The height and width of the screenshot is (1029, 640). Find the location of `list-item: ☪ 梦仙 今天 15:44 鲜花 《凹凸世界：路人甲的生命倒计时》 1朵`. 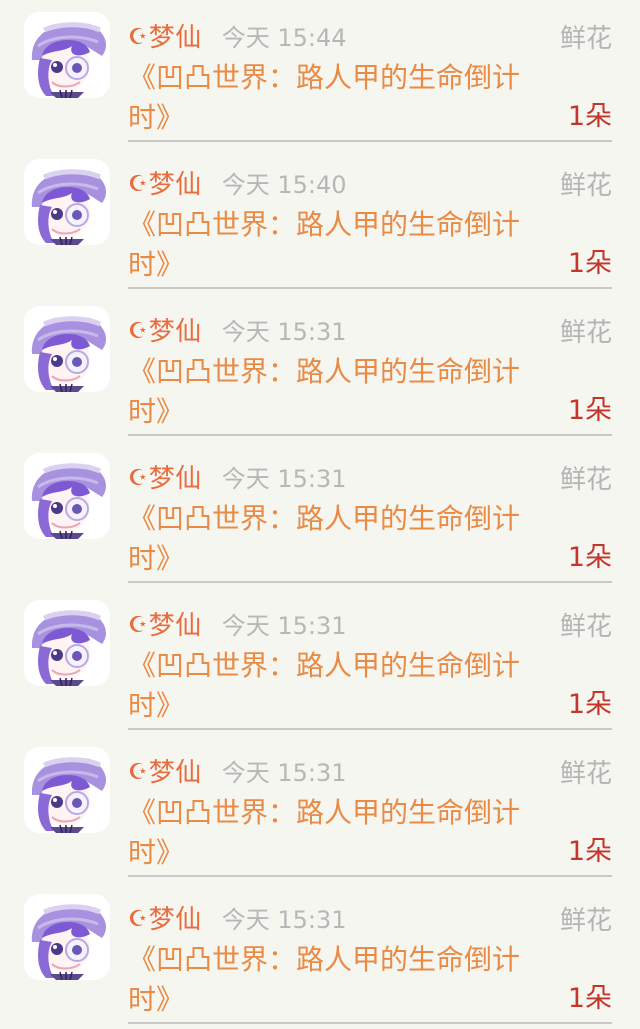

list-item: ☪ 梦仙 今天 15:44 鲜花 《凹凸世界：路人甲的生命倒计时》 1朵 is located at coordinates (320, 73).